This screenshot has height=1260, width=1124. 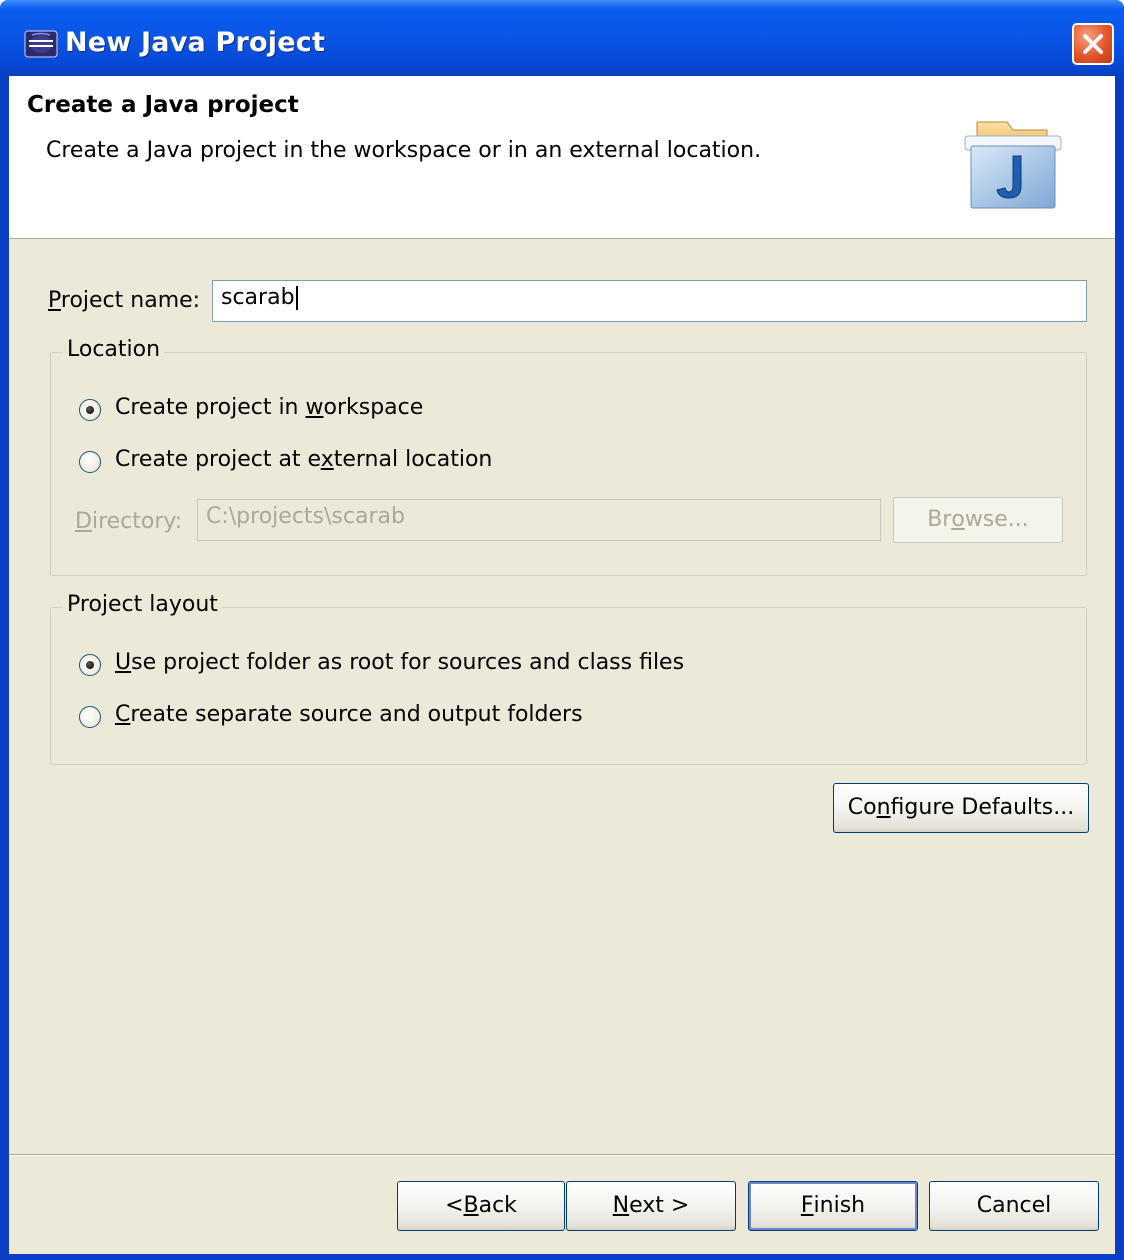 I want to click on cancel-button: Cancel, so click(x=1014, y=1206).